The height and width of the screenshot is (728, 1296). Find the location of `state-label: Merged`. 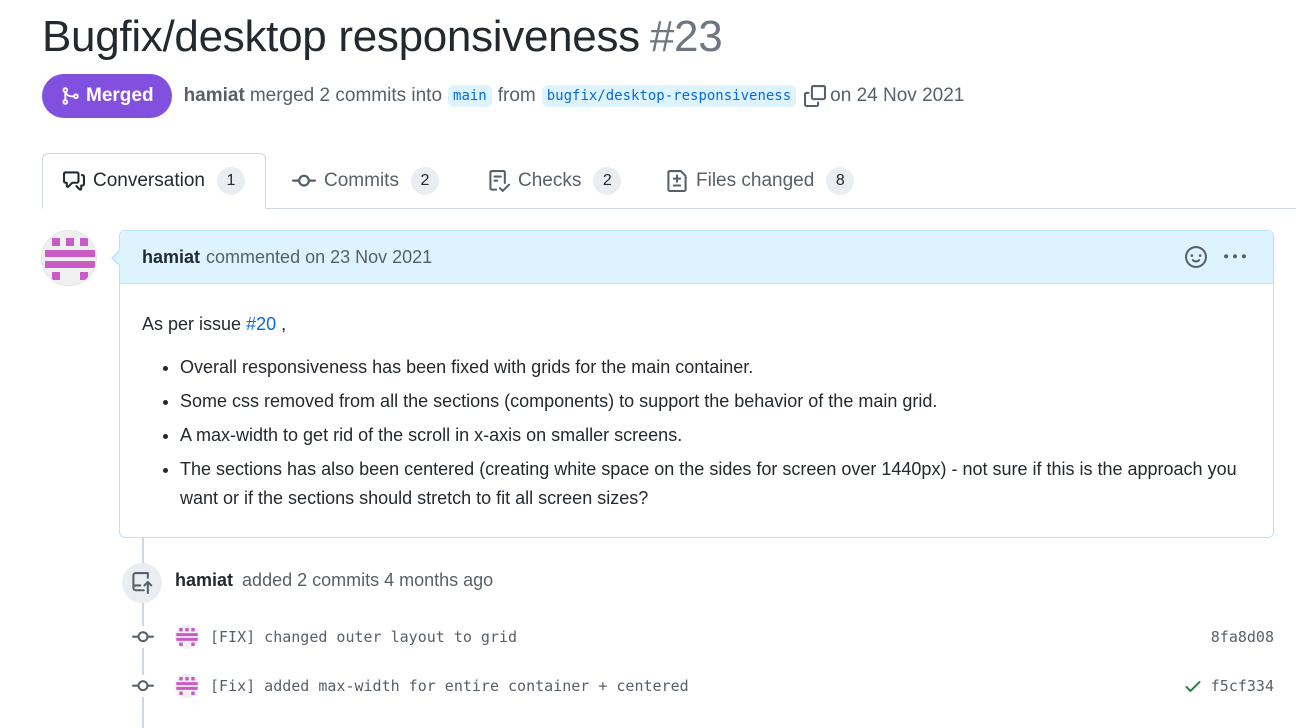

state-label: Merged is located at coordinates (120, 95).